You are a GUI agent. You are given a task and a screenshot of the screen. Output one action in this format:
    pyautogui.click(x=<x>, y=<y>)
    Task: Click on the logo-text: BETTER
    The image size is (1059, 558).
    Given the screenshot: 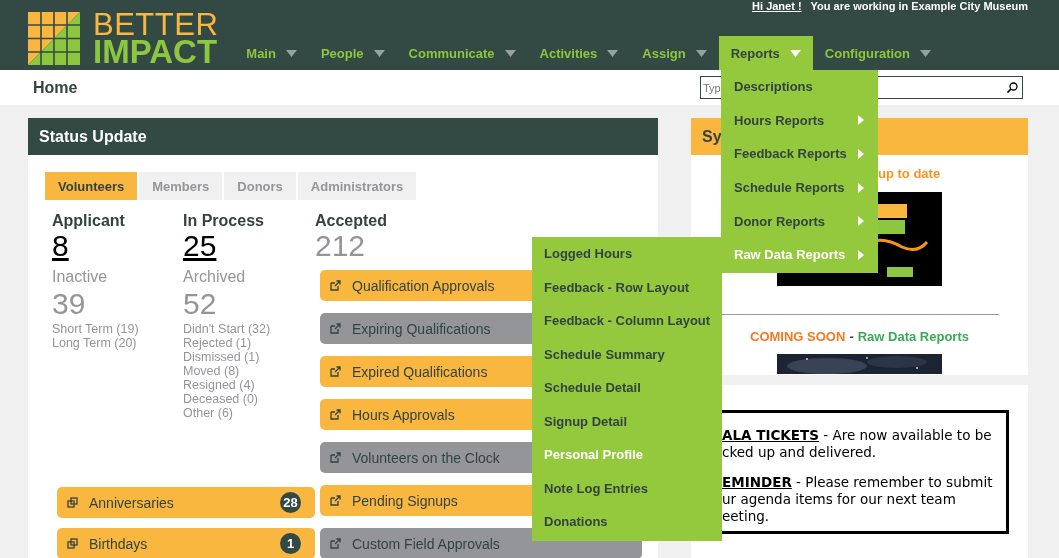 What is the action you would take?
    pyautogui.click(x=156, y=25)
    